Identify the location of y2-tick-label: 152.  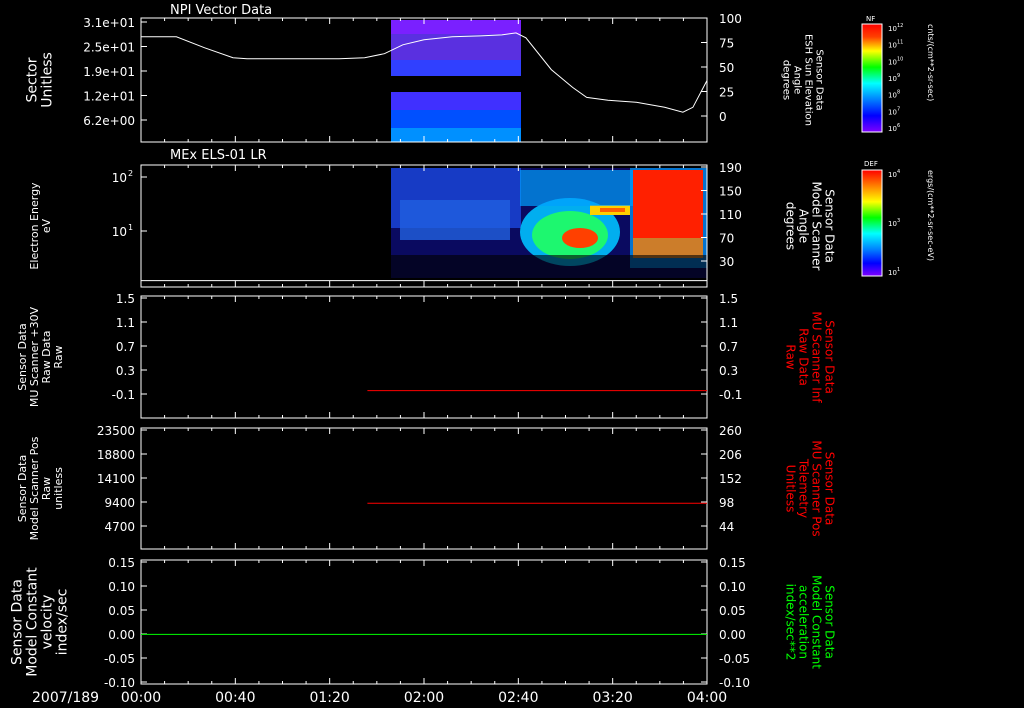
(730, 479).